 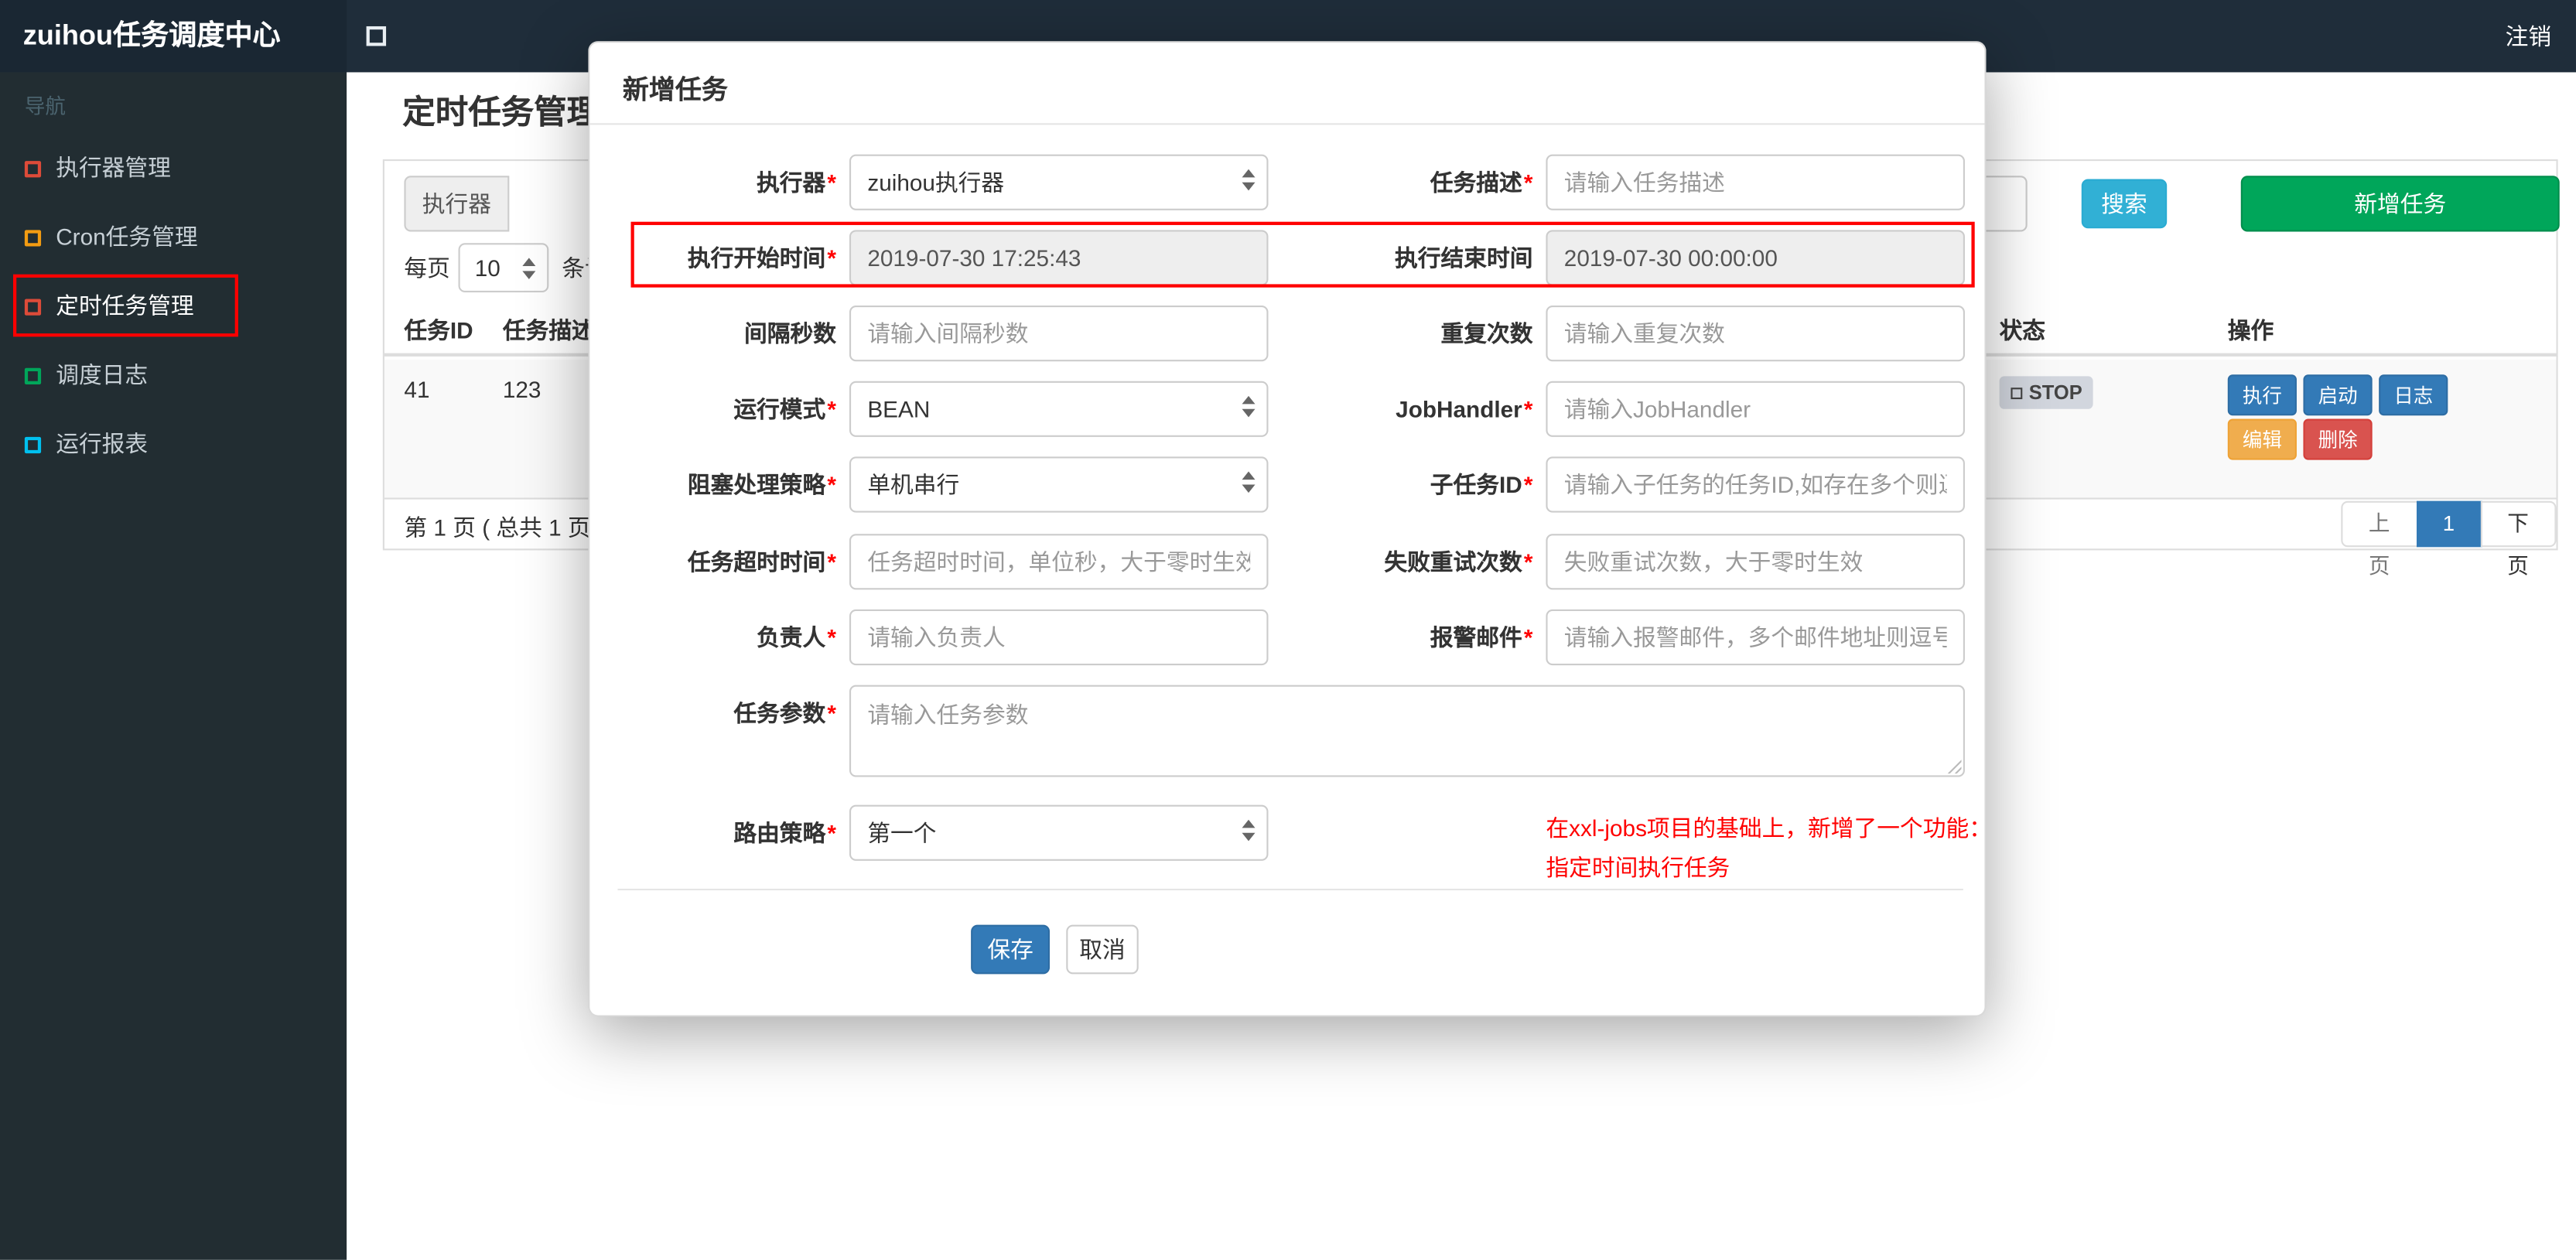 I want to click on sidebar-section-label: 导航, so click(x=45, y=106).